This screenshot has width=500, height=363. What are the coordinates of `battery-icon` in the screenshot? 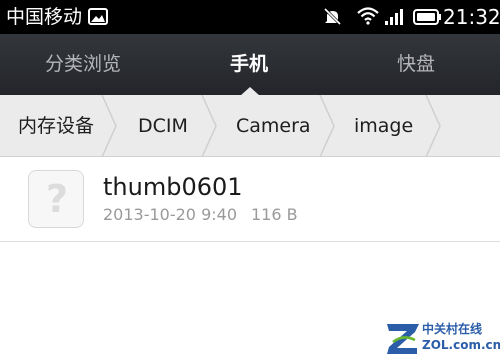 It's located at (427, 17).